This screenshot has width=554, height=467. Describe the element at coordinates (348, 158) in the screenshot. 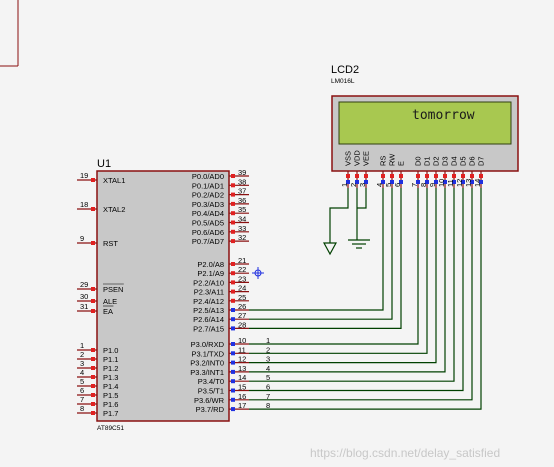

I see `pin-label: VSS` at that location.